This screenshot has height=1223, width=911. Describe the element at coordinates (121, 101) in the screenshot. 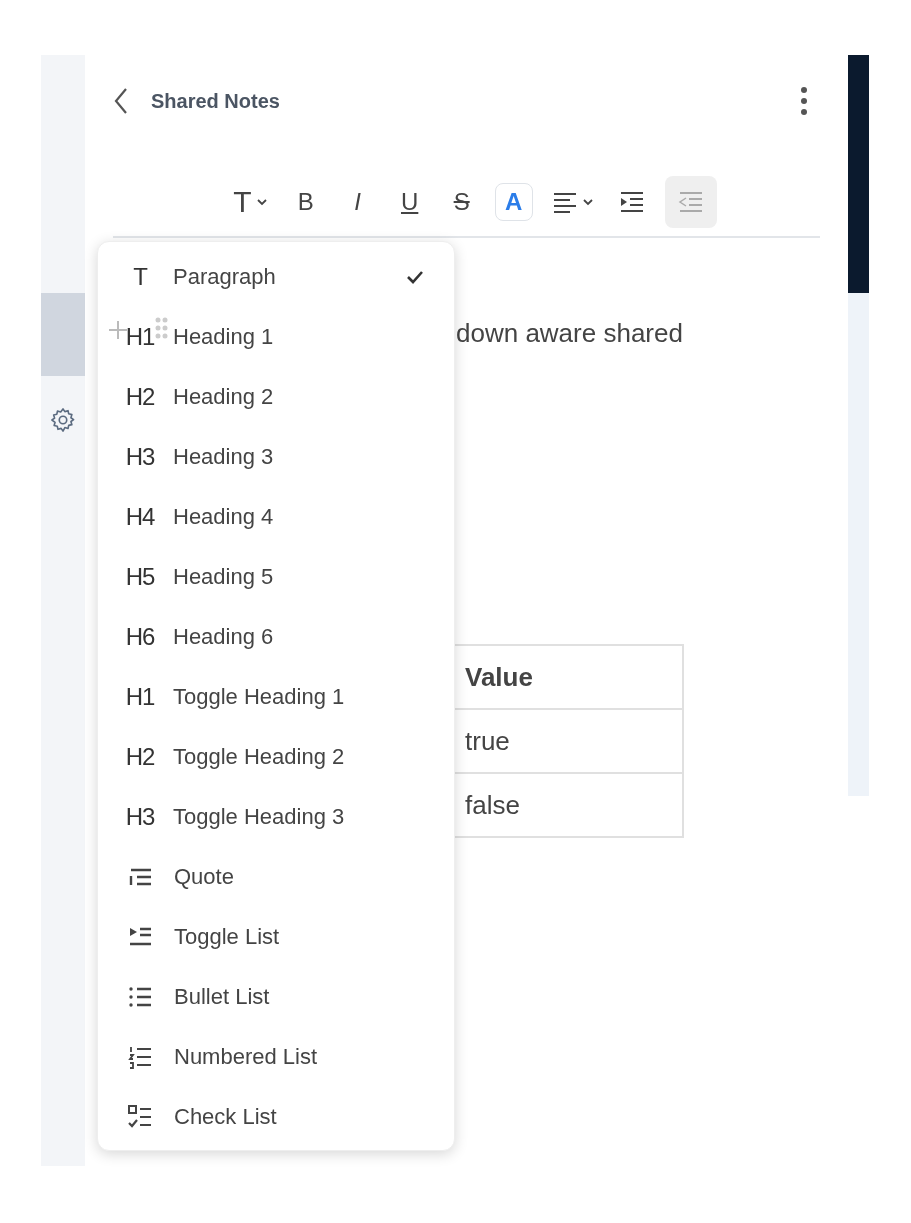

I see `back-icon` at that location.